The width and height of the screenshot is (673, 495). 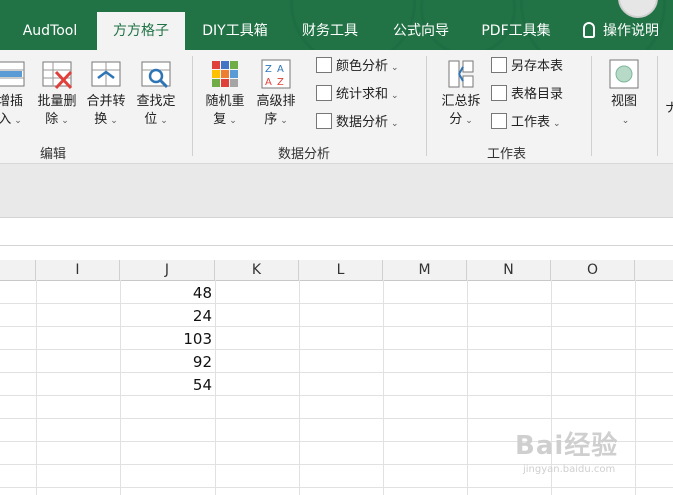 I want to click on insert-button: 增插 入 ⌄, so click(x=16, y=94).